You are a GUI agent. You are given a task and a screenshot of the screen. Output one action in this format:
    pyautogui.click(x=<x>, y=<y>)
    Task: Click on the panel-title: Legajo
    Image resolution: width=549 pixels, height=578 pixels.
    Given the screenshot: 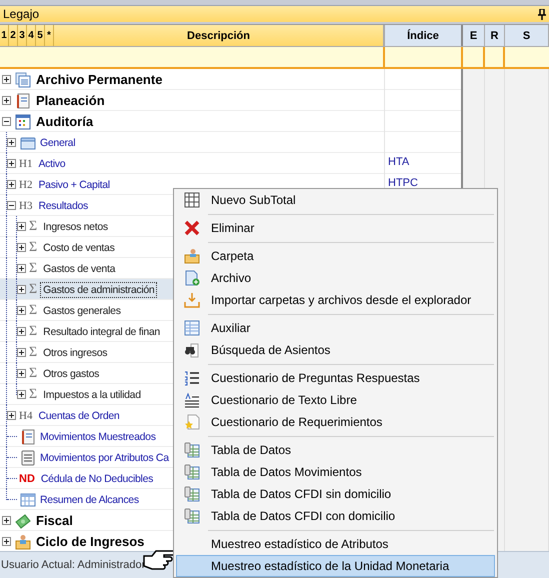 What is the action you would take?
    pyautogui.click(x=21, y=14)
    